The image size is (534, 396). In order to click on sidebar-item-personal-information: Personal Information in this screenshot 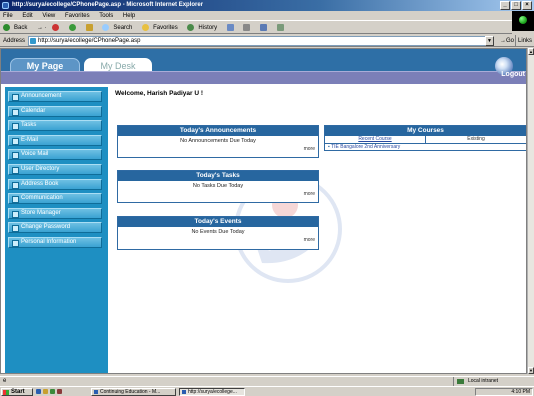, I will do `click(55, 242)`.